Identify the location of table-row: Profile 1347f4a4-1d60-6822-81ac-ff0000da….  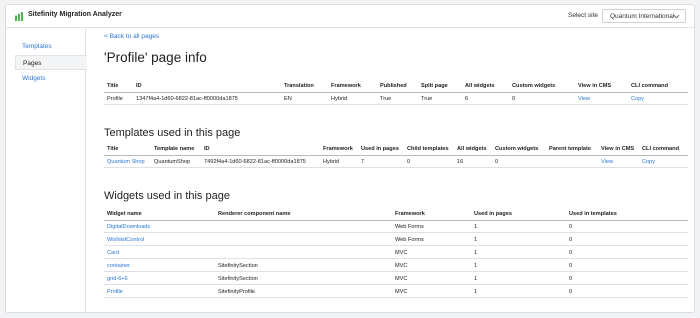
(396, 99).